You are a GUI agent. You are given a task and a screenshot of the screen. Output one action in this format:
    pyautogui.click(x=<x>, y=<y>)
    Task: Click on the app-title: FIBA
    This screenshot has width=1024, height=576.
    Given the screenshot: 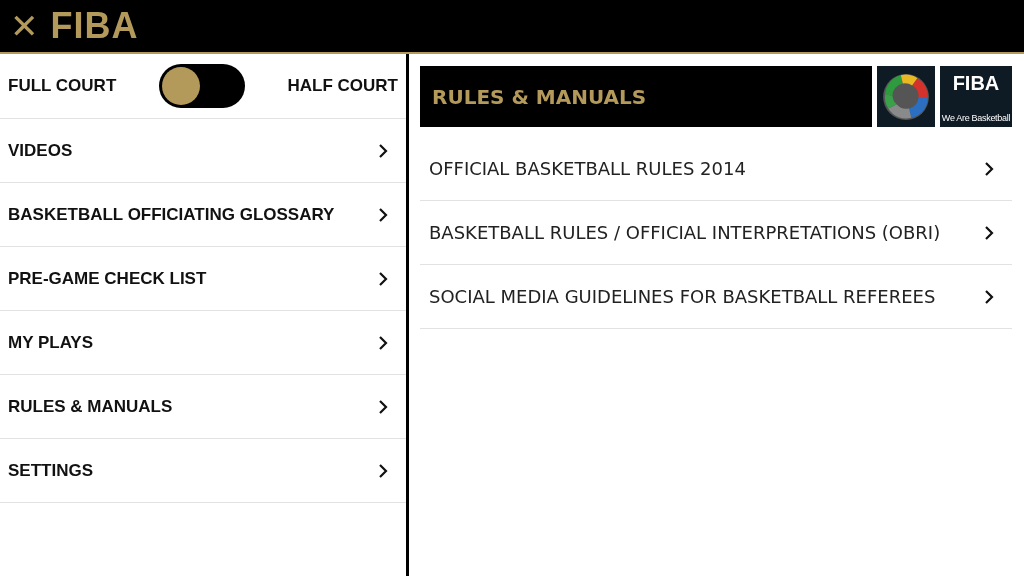 What is the action you would take?
    pyautogui.click(x=94, y=26)
    